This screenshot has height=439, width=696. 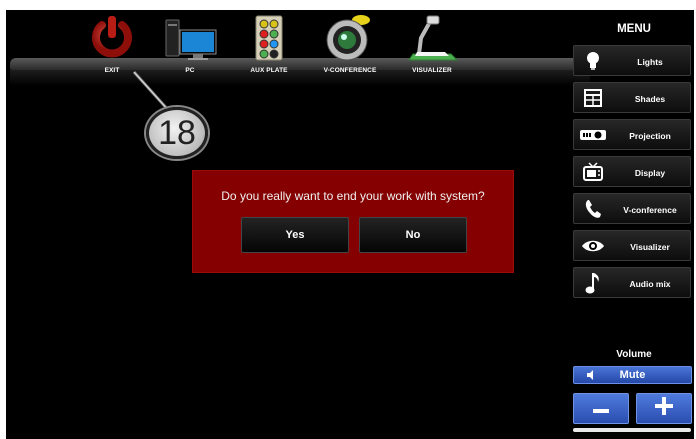 I want to click on v-conference-label: V-CONFERENCE, so click(x=350, y=70).